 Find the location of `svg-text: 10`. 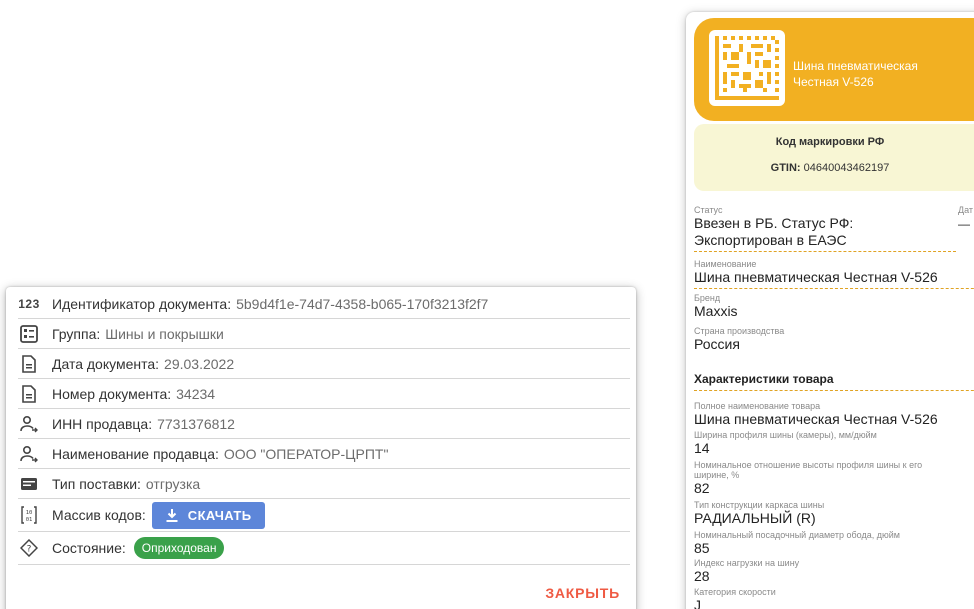

svg-text: 10 is located at coordinates (29, 513).